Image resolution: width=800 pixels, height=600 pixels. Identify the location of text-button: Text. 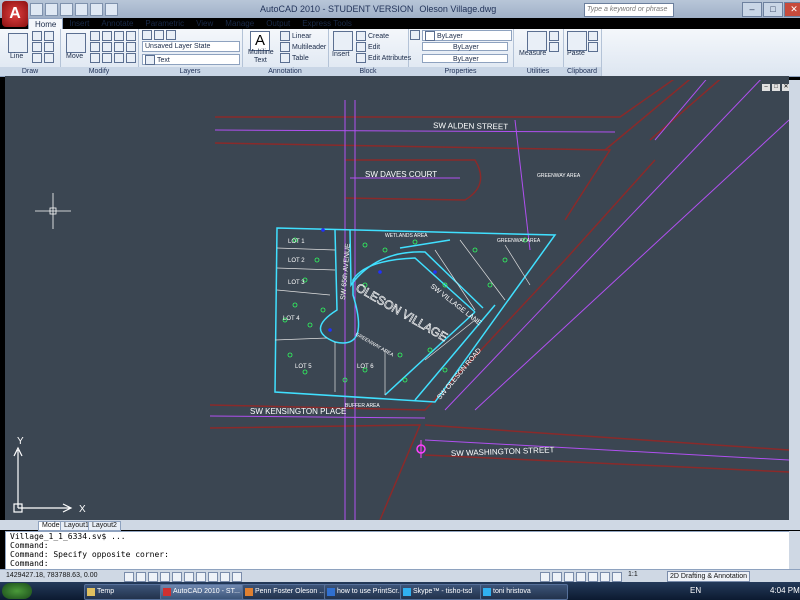
(260, 60).